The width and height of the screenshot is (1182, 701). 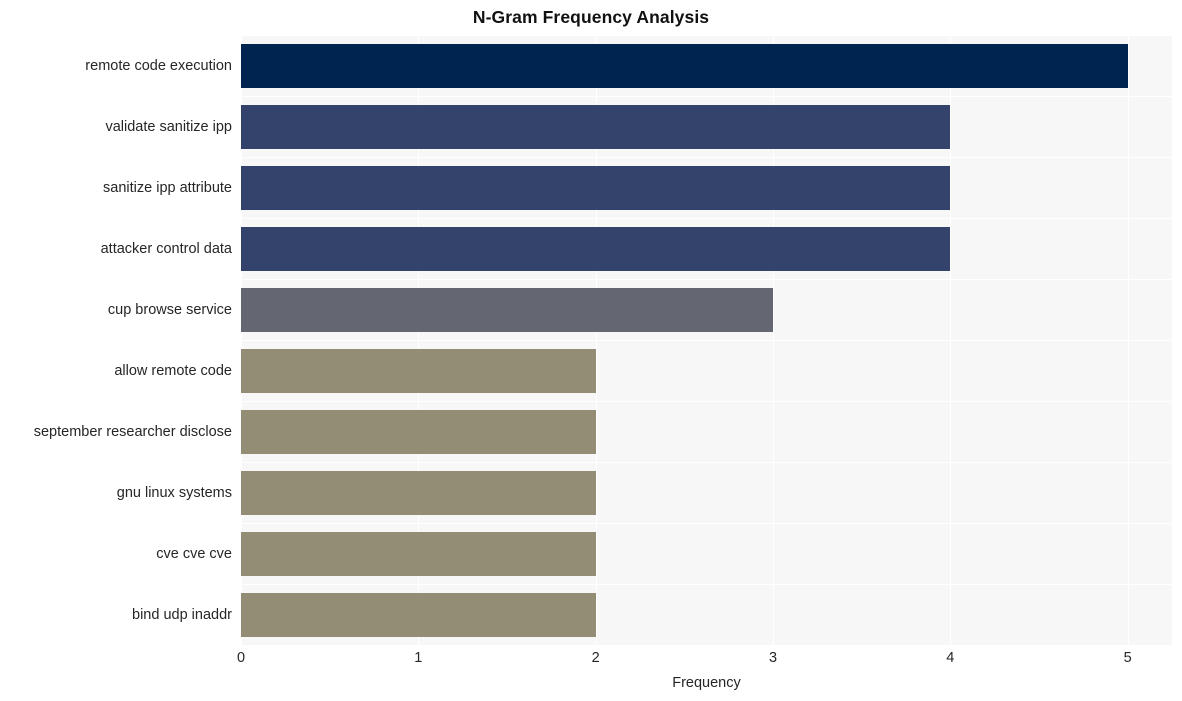 I want to click on y-axis-tick-label: september researcher disclose, so click(x=132, y=431).